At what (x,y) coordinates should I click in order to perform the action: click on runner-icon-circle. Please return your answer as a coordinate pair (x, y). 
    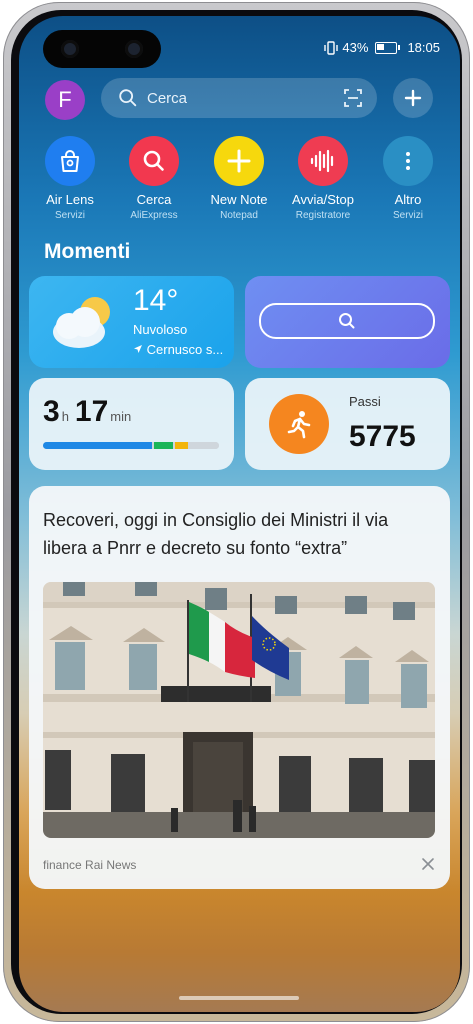
    Looking at the image, I should click on (299, 424).